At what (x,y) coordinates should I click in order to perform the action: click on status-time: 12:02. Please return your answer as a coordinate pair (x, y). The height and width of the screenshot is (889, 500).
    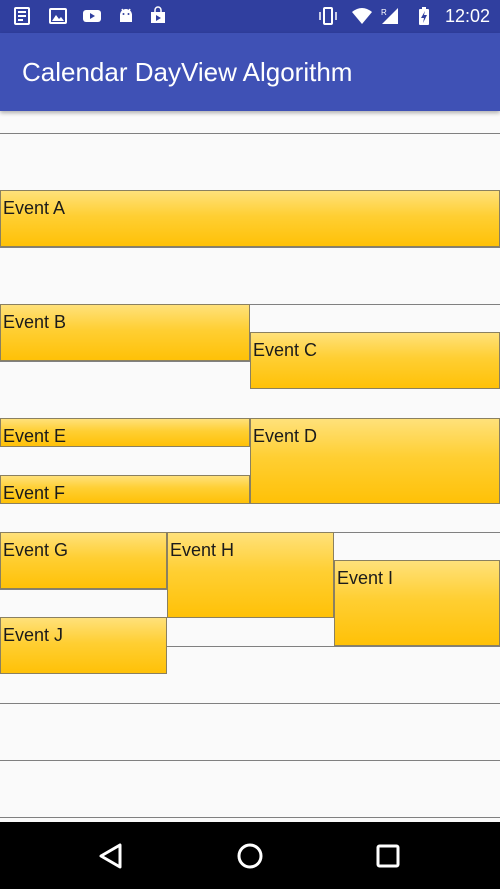
    Looking at the image, I should click on (467, 16).